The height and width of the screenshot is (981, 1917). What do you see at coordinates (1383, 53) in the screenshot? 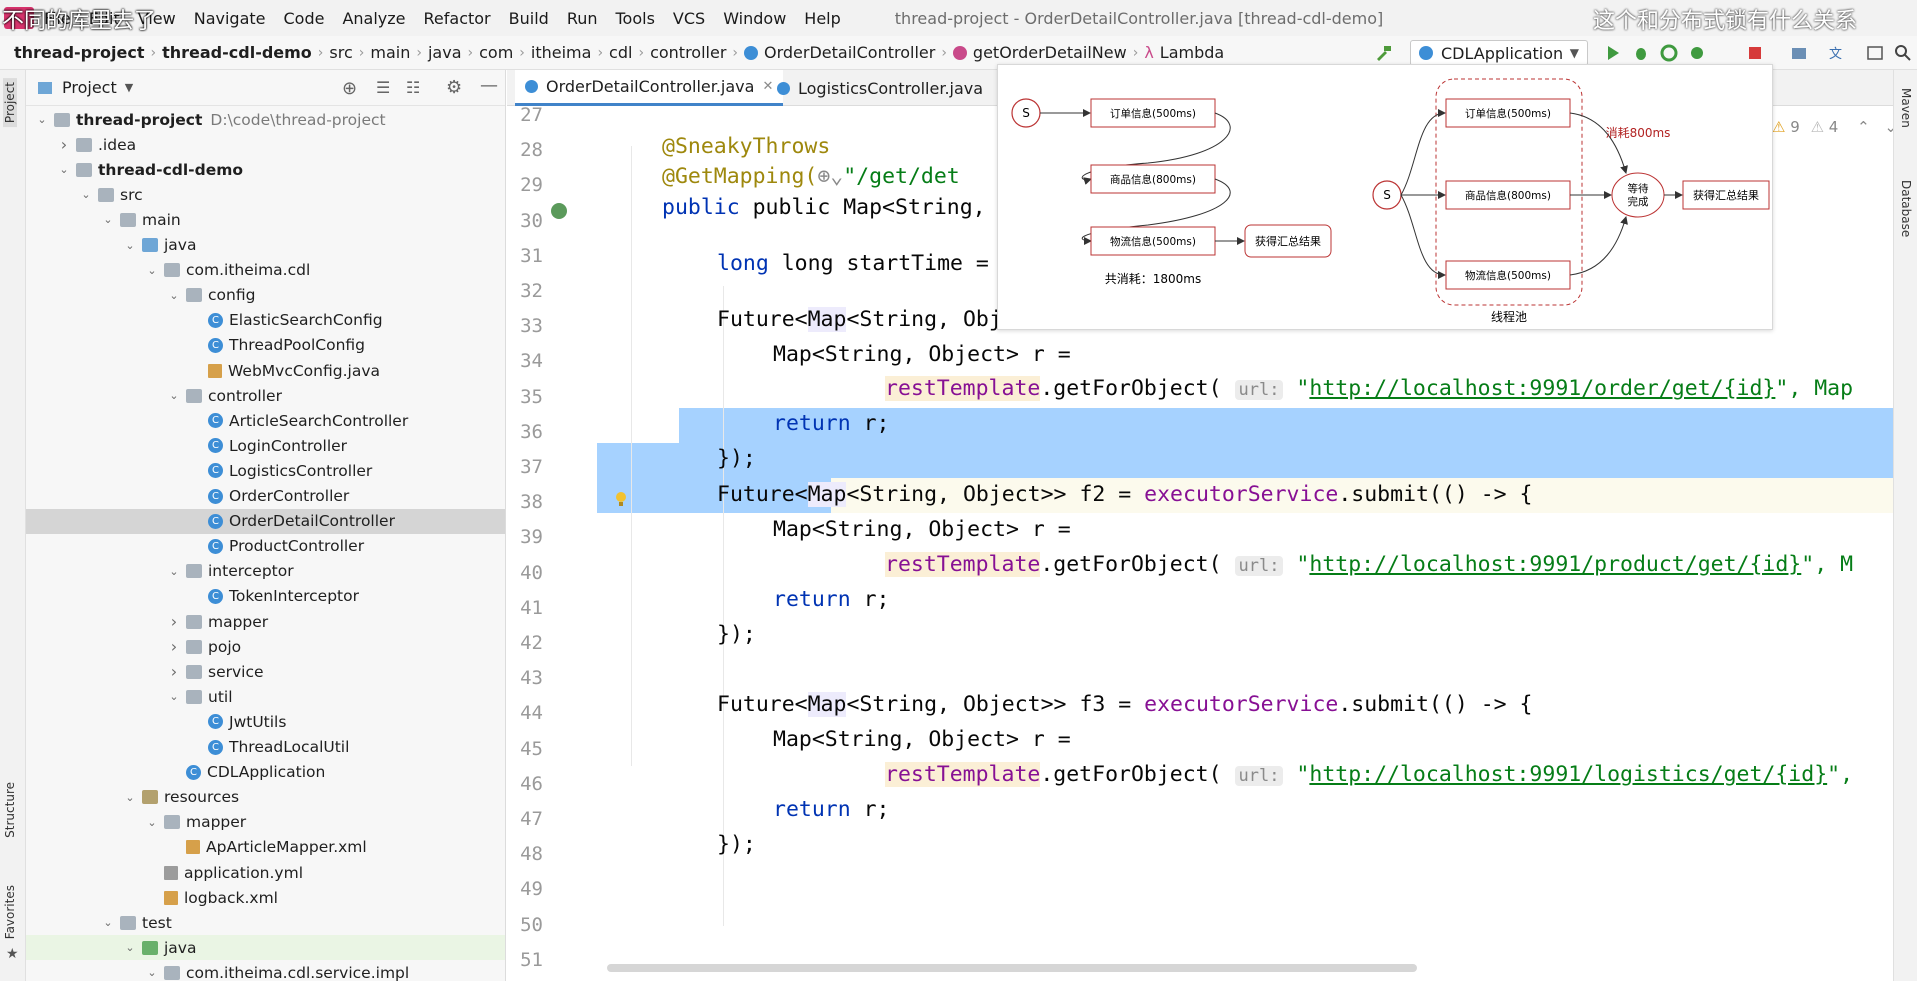
I see `build-hammer-icon` at bounding box center [1383, 53].